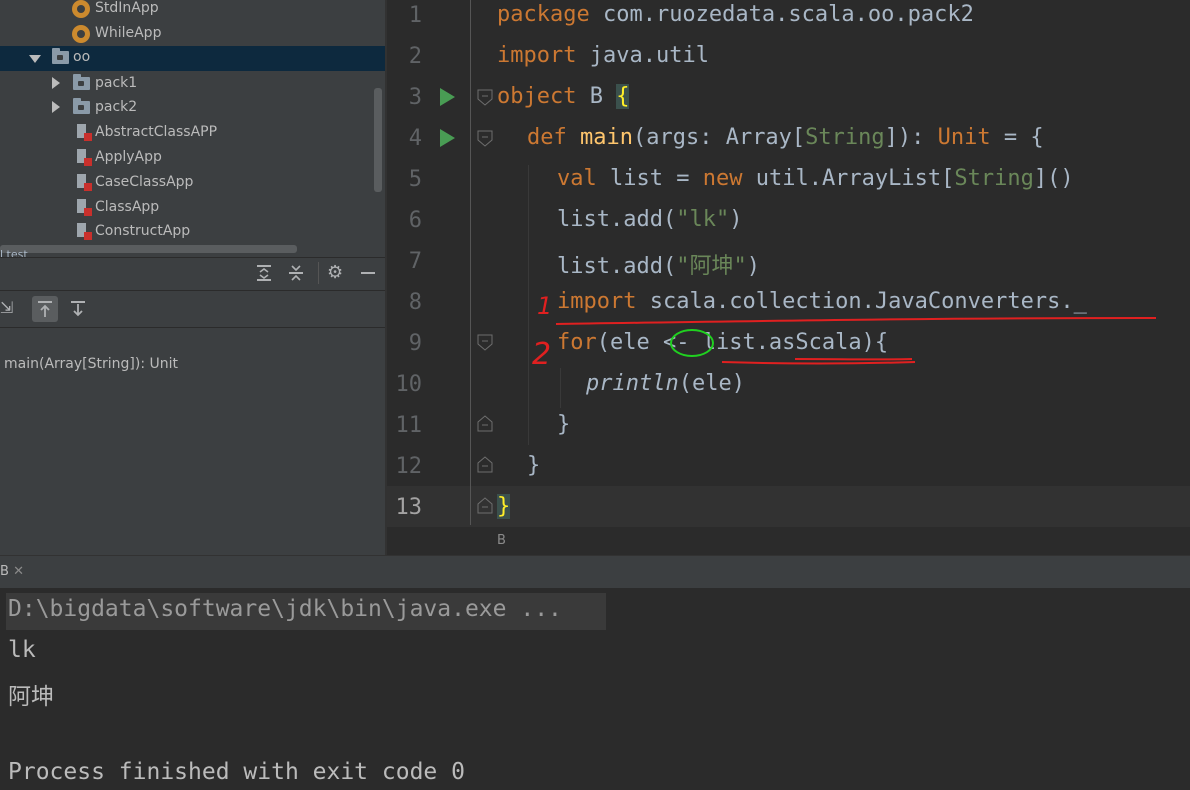  What do you see at coordinates (192, 11) in the screenshot?
I see `tree-item-stdinapp: StdInApp` at bounding box center [192, 11].